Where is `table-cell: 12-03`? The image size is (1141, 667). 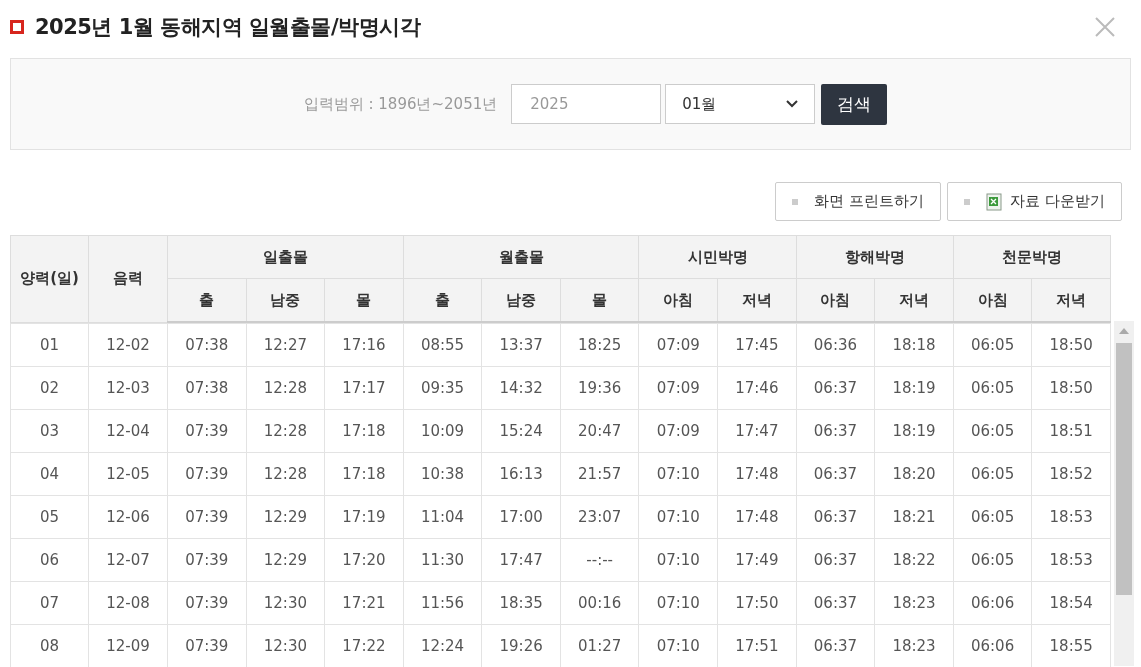
table-cell: 12-03 is located at coordinates (128, 388).